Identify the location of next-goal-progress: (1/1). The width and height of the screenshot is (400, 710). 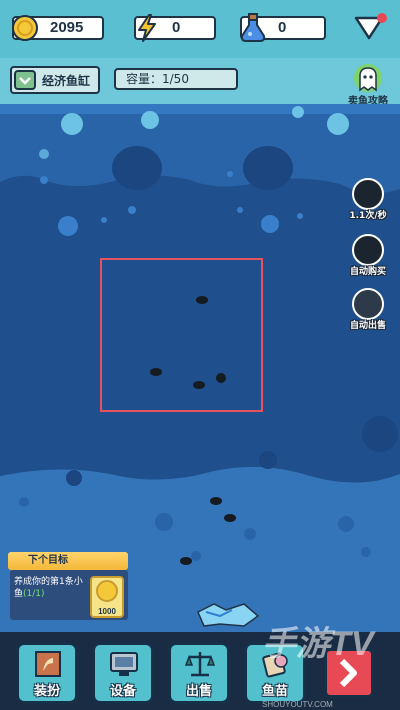
(34, 594).